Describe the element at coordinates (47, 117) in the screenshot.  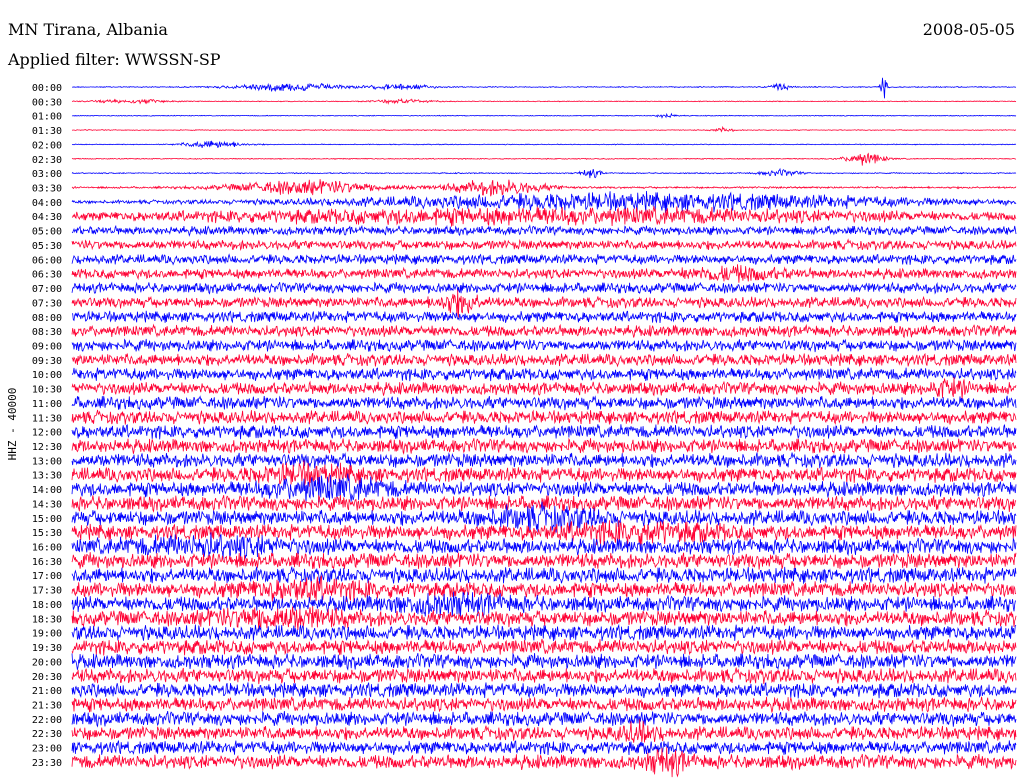
I see `time-label: 01:00` at that location.